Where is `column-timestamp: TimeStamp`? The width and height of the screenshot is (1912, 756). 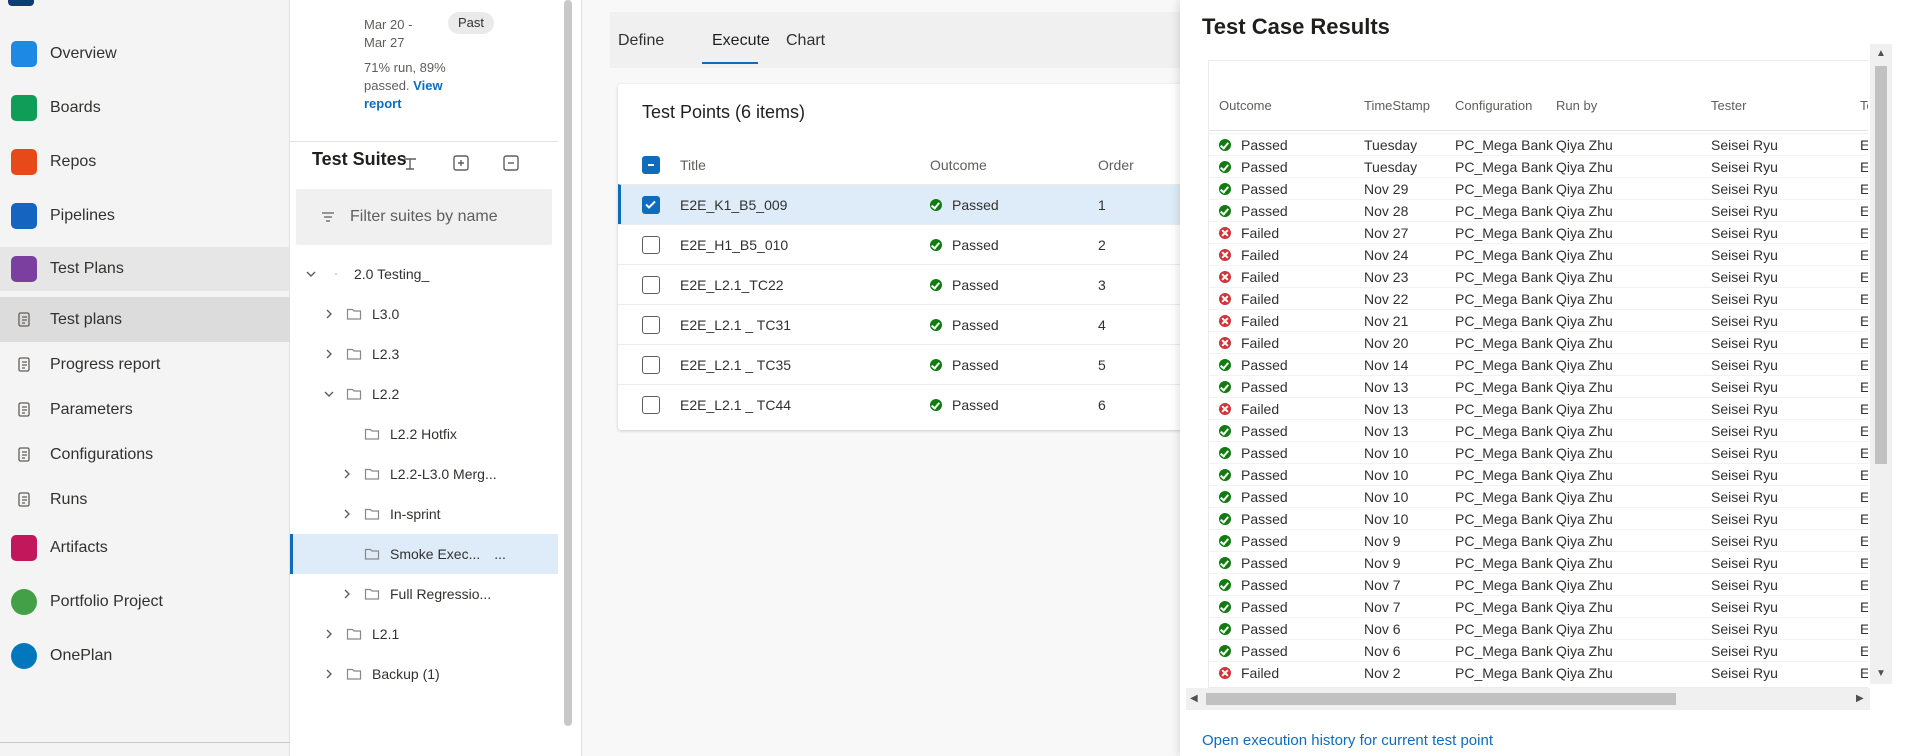
column-timestamp: TimeStamp is located at coordinates (1397, 105).